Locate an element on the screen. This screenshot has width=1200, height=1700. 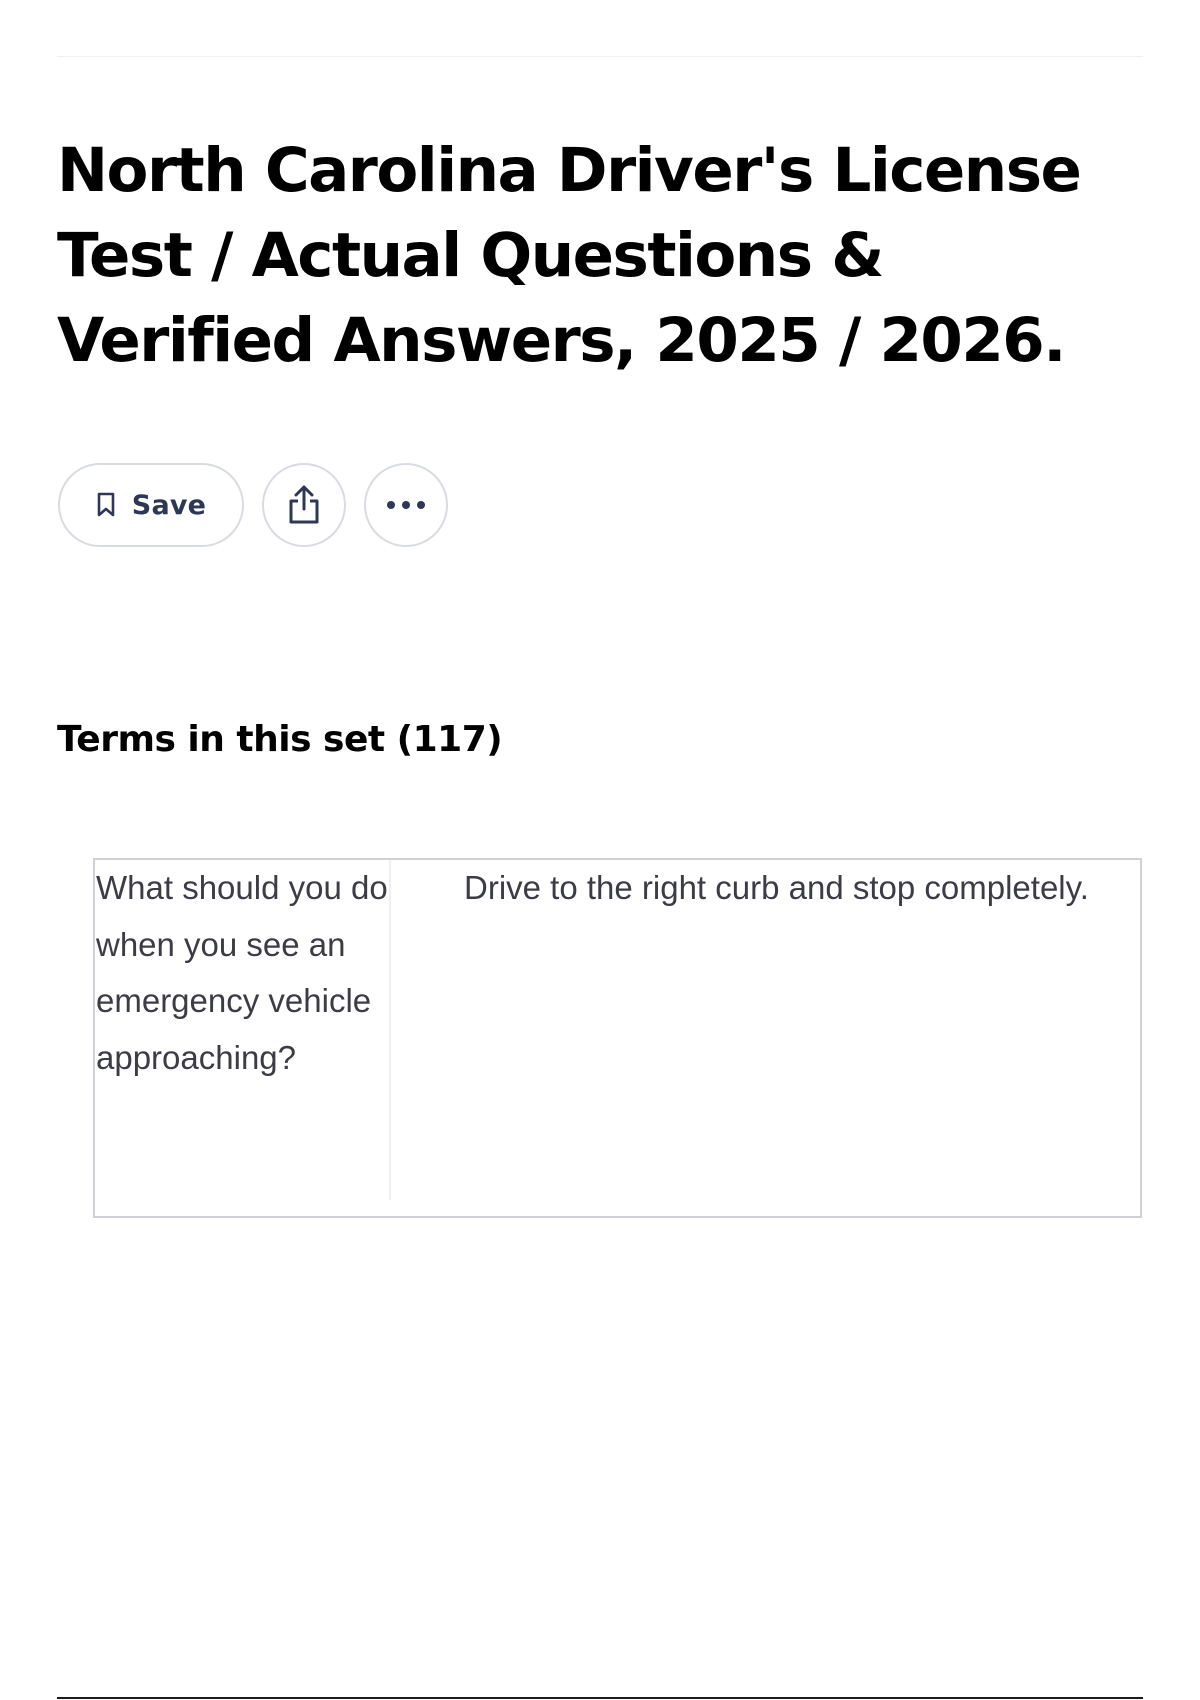
more-horizontal-icon is located at coordinates (406, 505).